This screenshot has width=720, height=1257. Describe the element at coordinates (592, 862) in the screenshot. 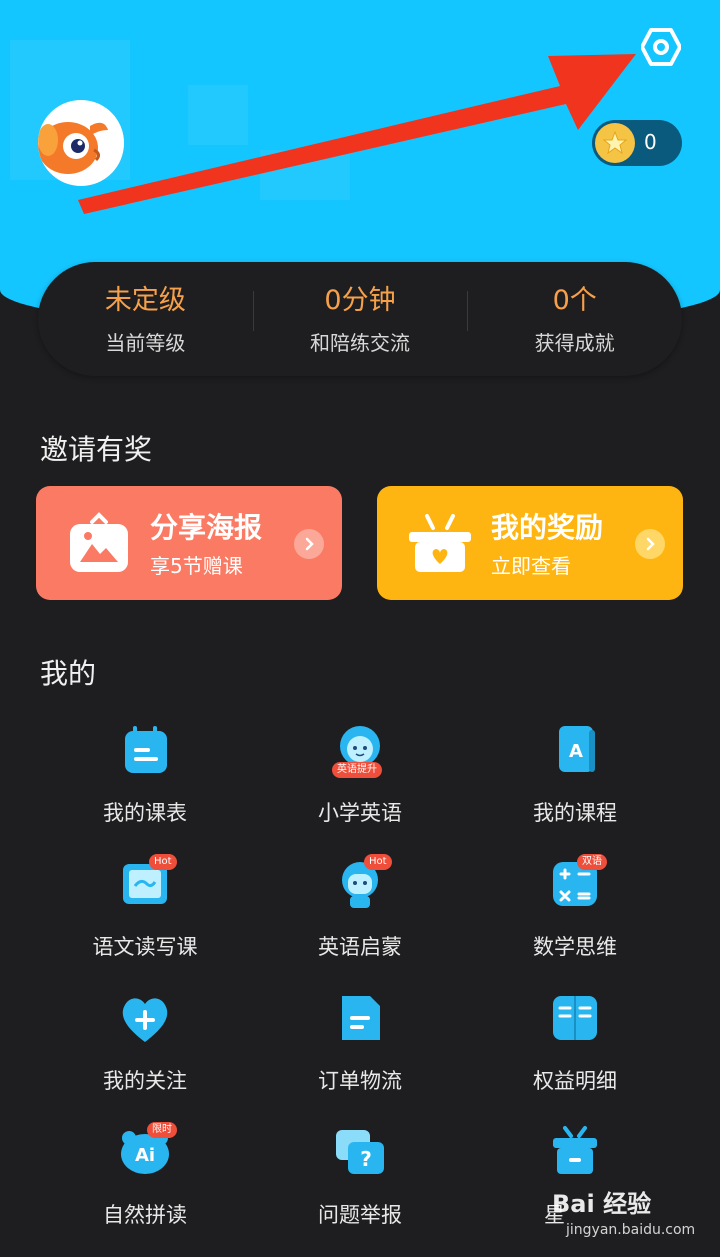

I see `bilingual-badge: 双语` at that location.